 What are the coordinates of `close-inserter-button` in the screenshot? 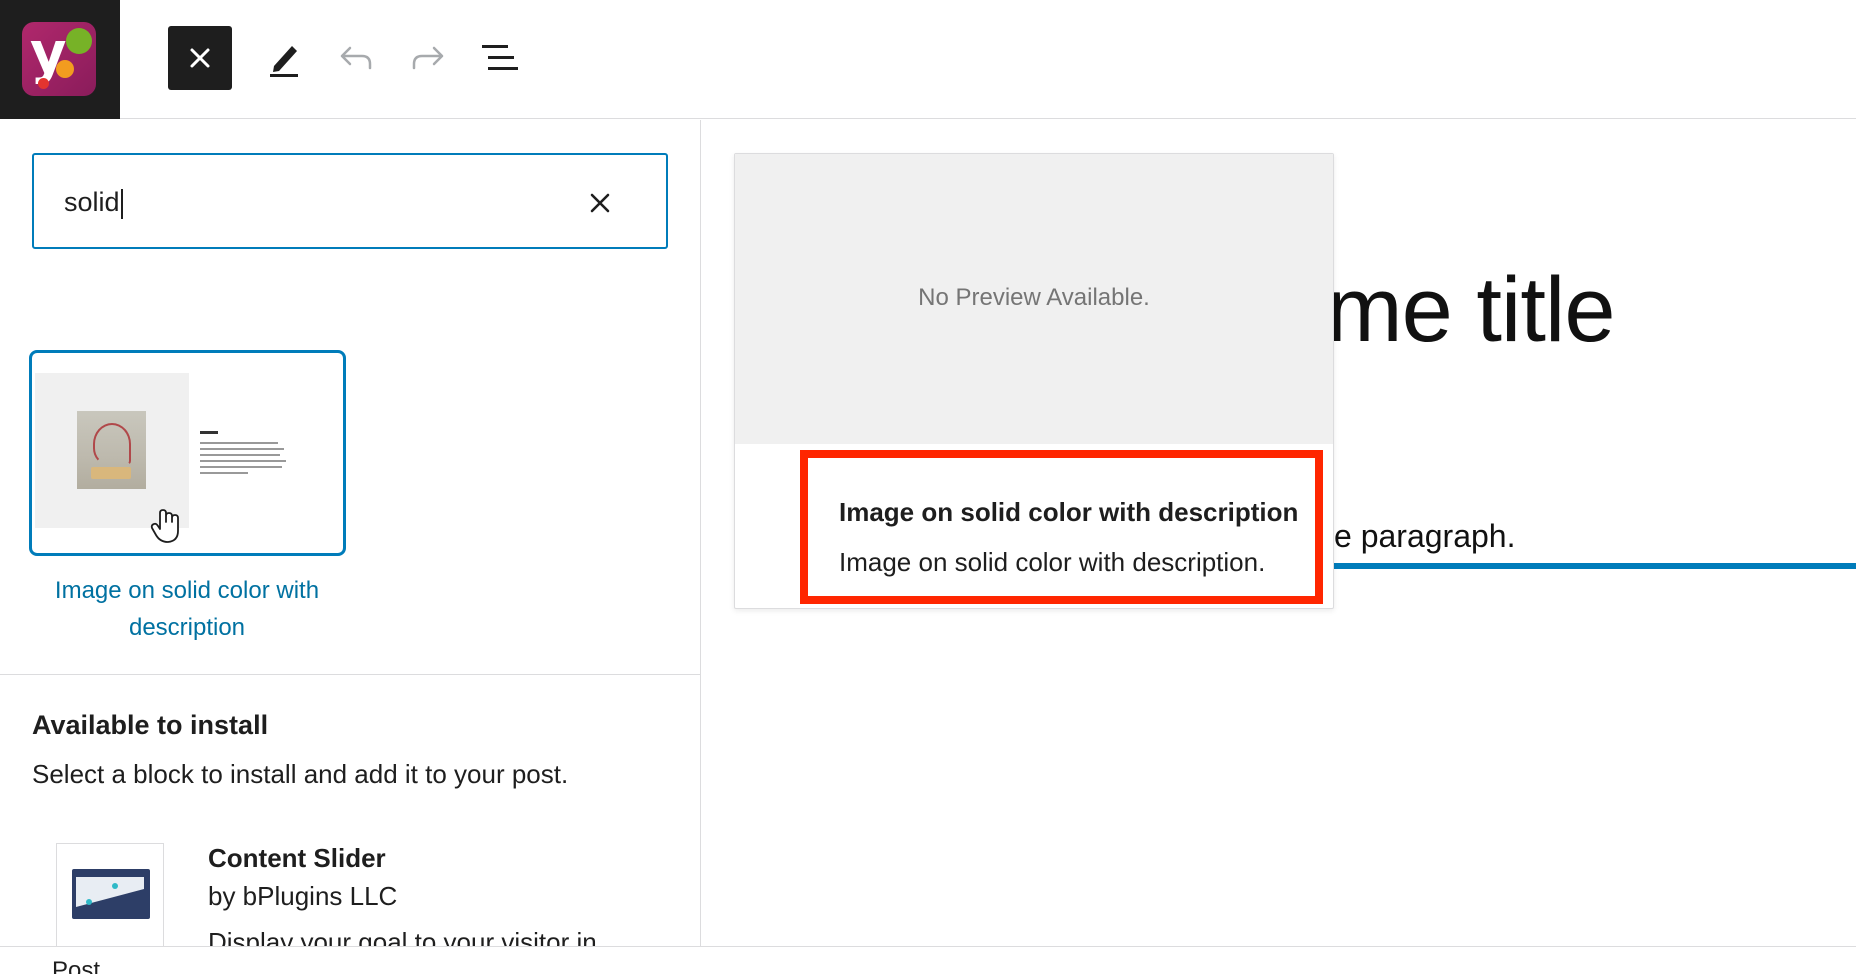 It's located at (200, 58).